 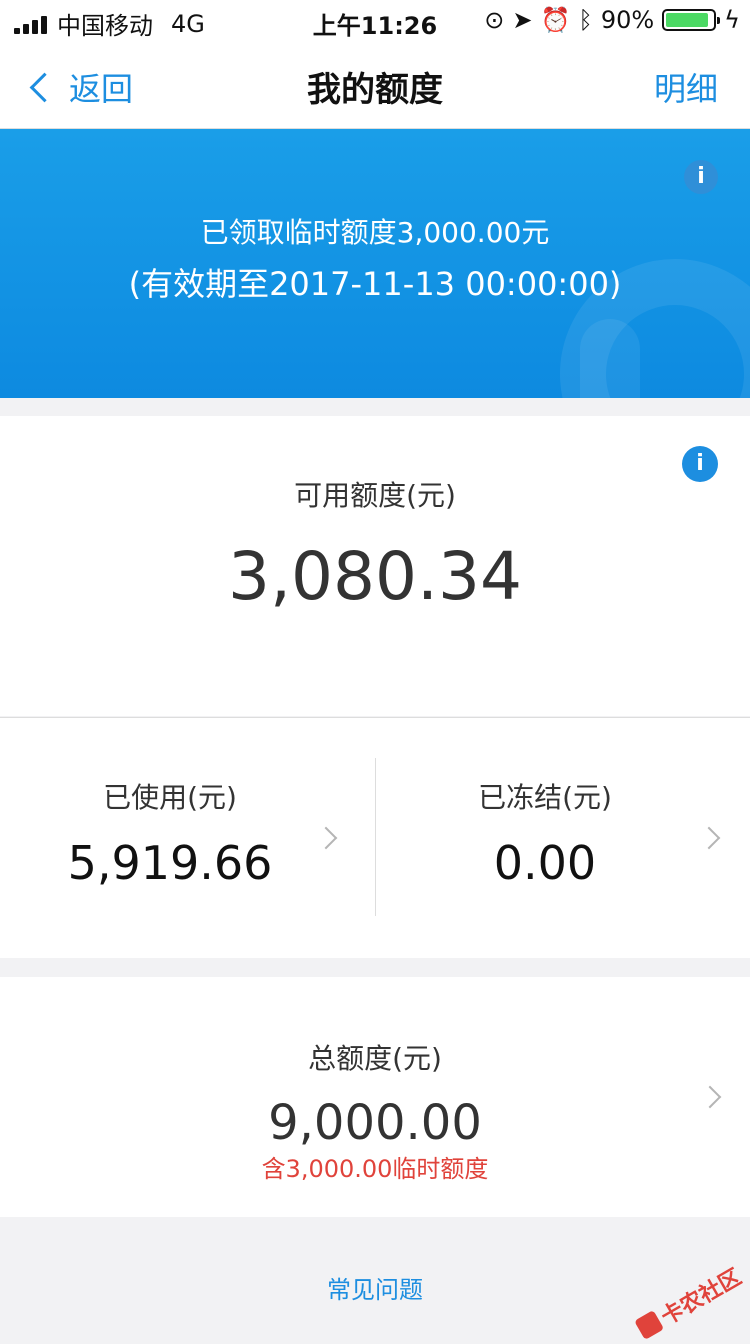 What do you see at coordinates (686, 87) in the screenshot?
I see `detail-button: 明细` at bounding box center [686, 87].